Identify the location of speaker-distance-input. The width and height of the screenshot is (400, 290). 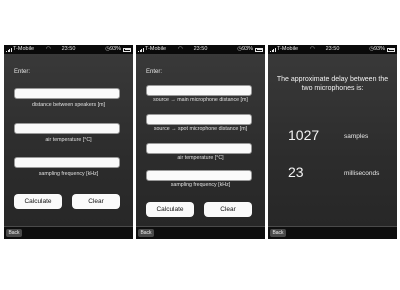
(67, 93).